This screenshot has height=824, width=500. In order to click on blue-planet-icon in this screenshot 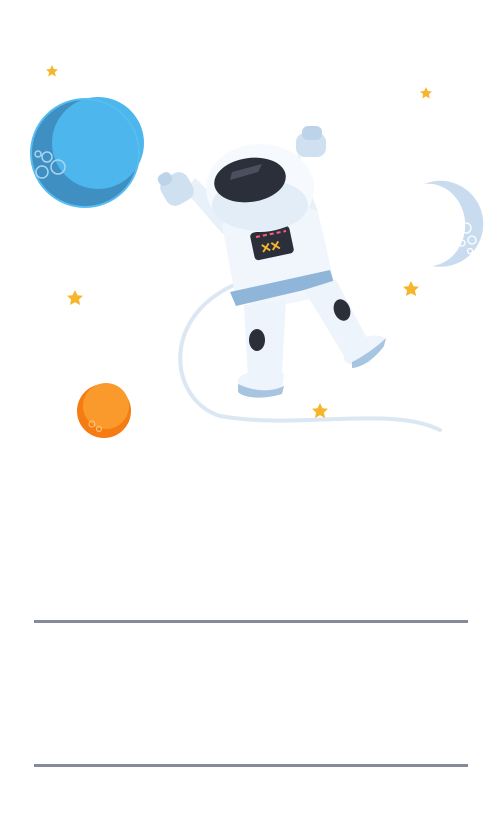, I will do `click(87, 152)`.